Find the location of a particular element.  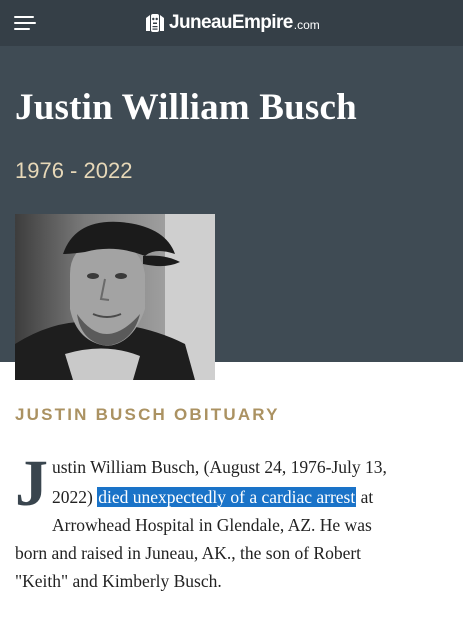

obituary-years: 1976 - 2022 is located at coordinates (74, 170).